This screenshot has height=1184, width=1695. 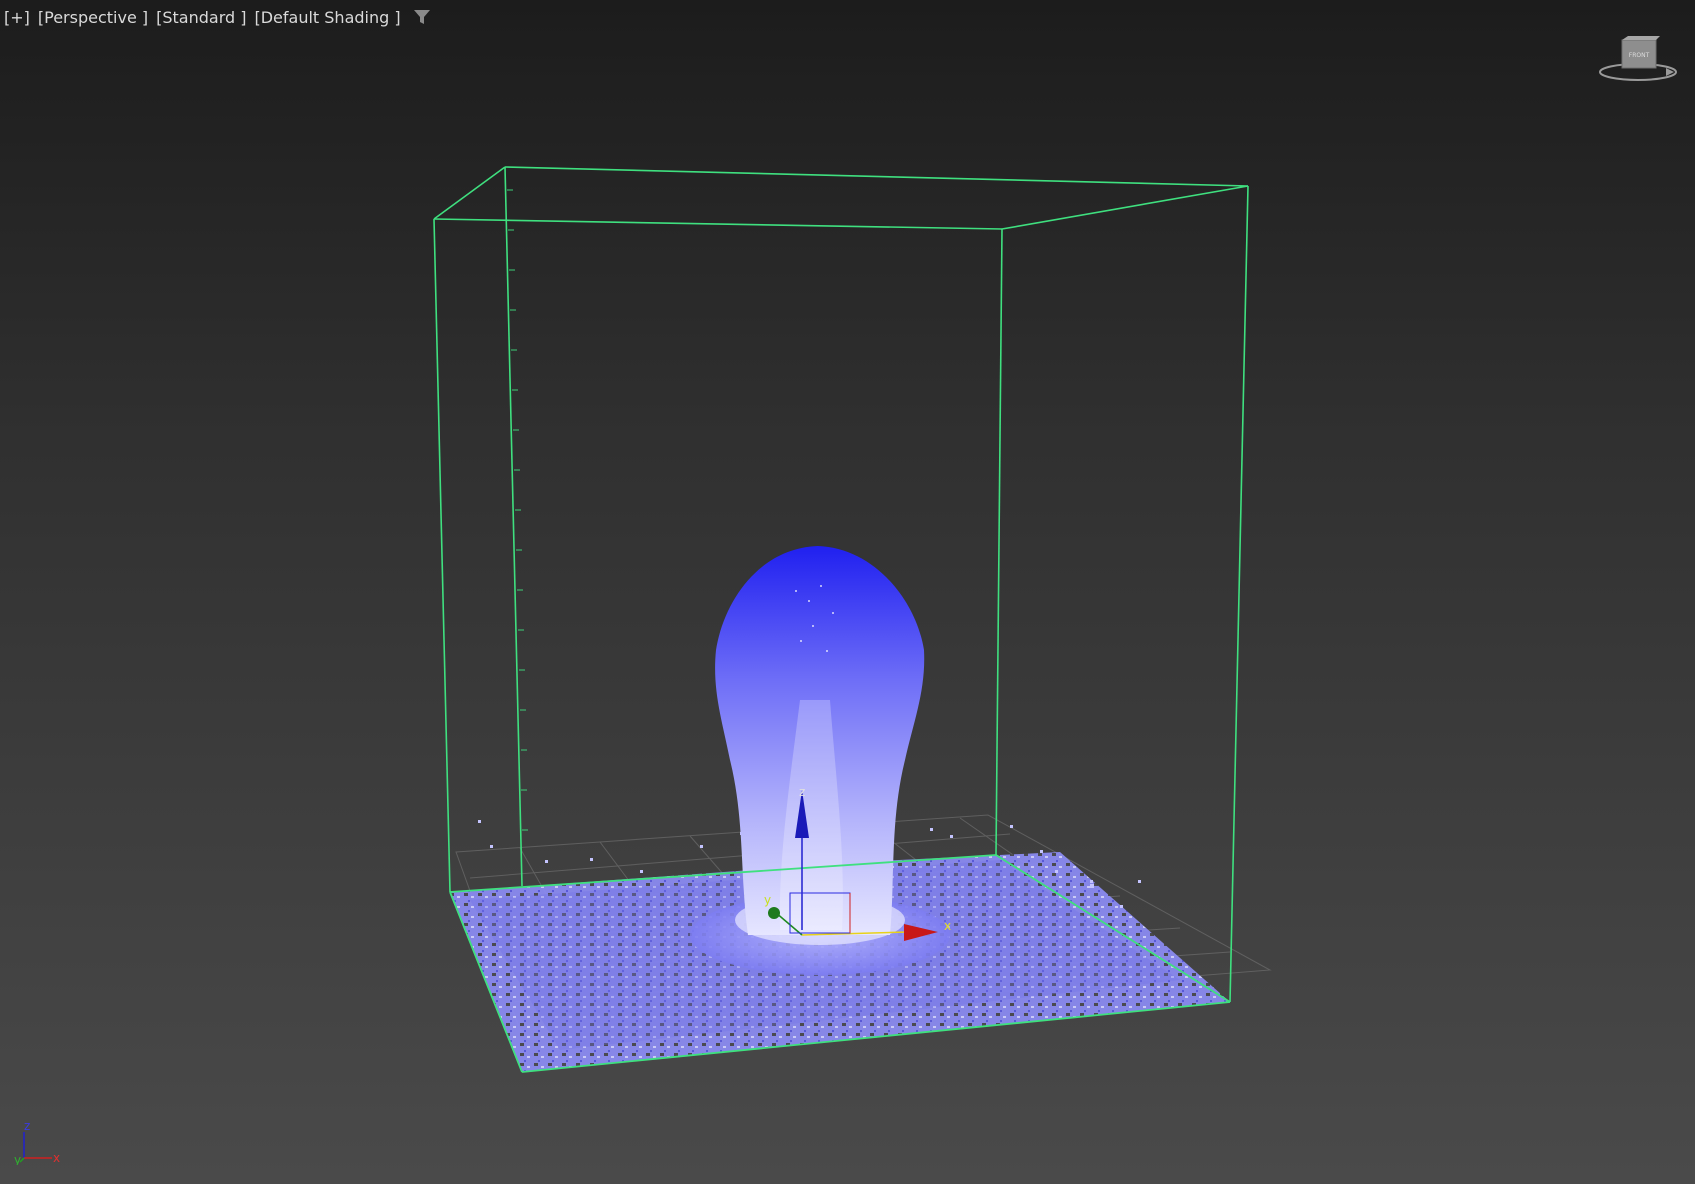 I want to click on tripod-z-label: z, so click(x=27, y=1126).